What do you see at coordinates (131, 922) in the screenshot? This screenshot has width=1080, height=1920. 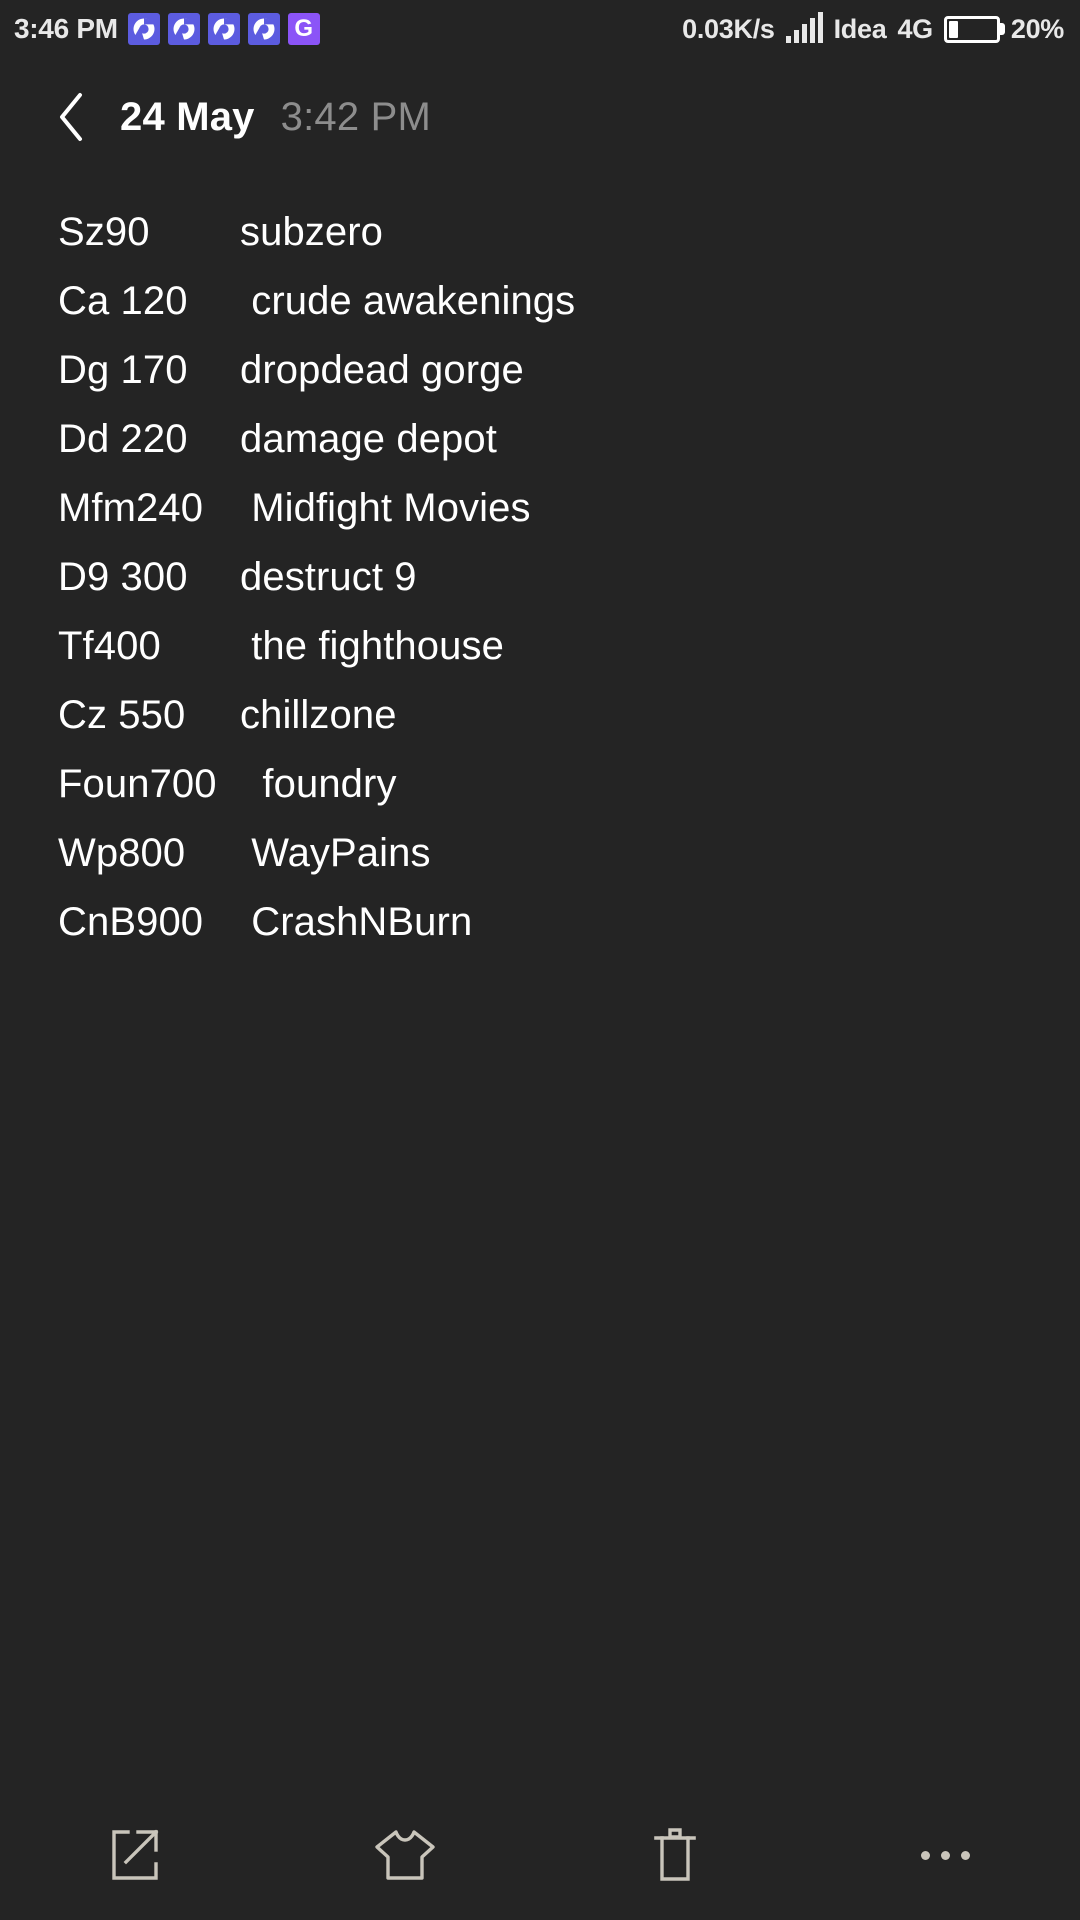 I see `note-line-code: CnB900` at bounding box center [131, 922].